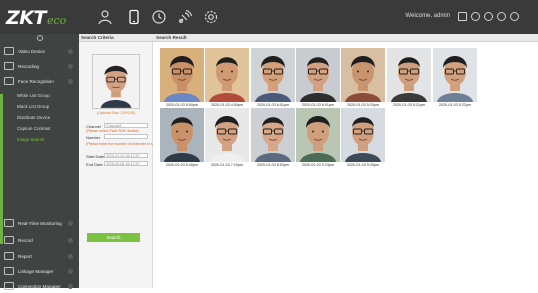 Image resolution: width=538 pixels, height=293 pixels. Describe the element at coordinates (9, 223) in the screenshot. I see `monitor-icon` at that location.